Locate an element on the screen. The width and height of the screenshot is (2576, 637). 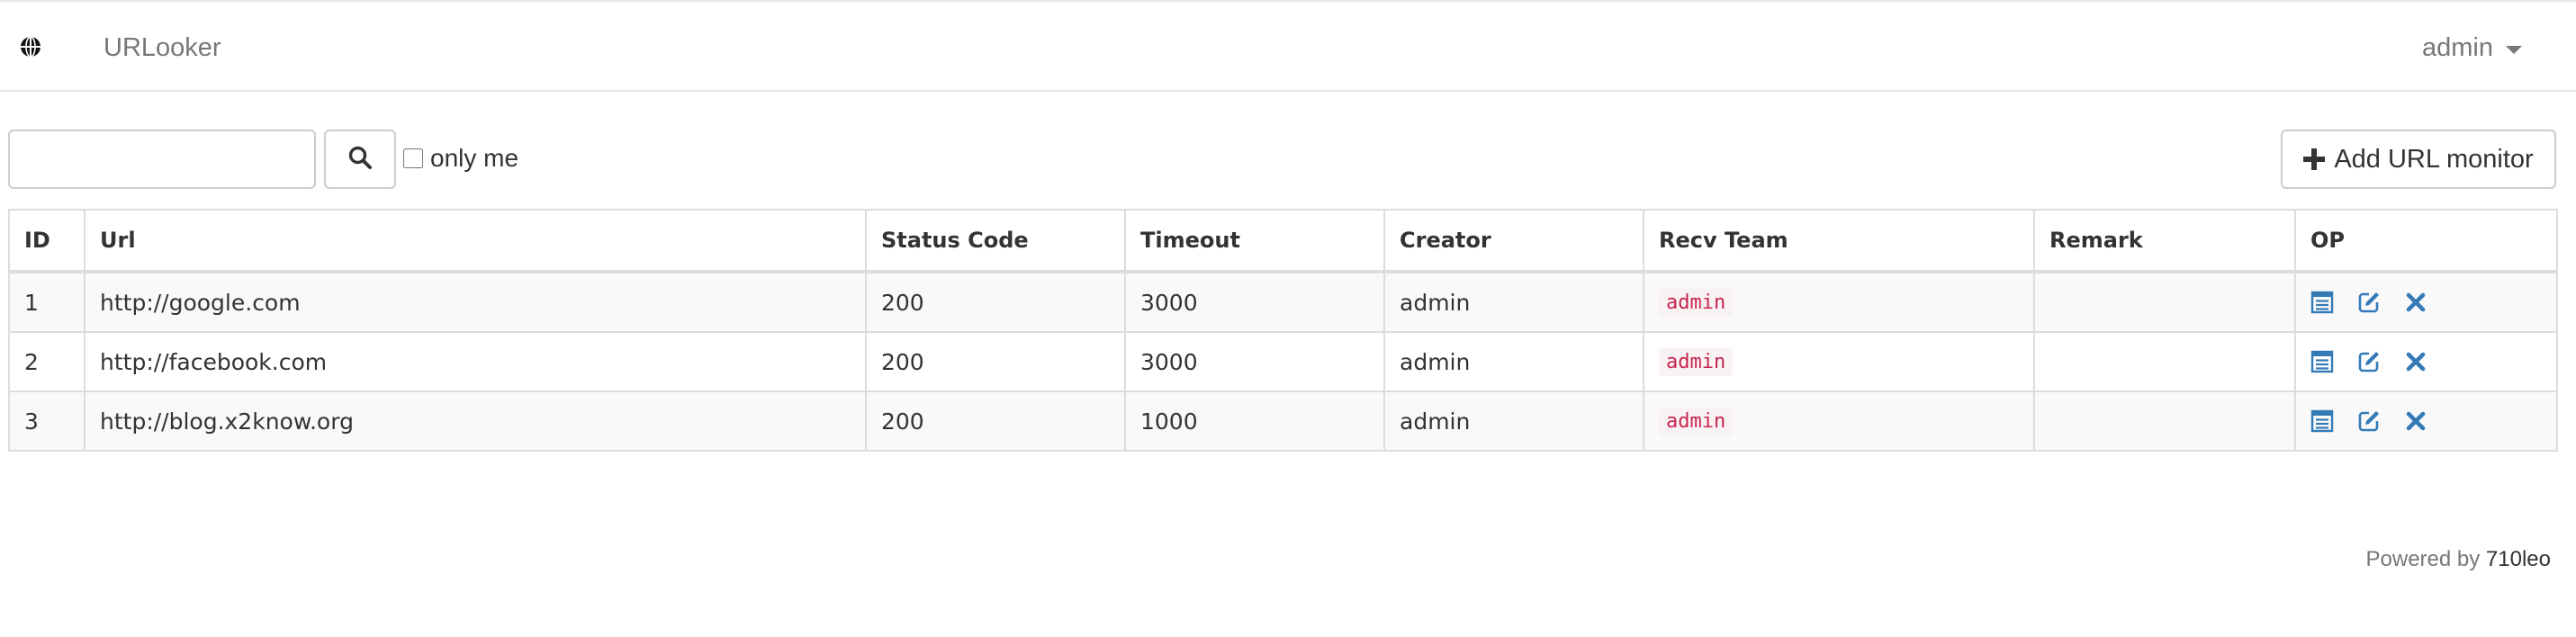
only-me-checkbox is located at coordinates (413, 158).